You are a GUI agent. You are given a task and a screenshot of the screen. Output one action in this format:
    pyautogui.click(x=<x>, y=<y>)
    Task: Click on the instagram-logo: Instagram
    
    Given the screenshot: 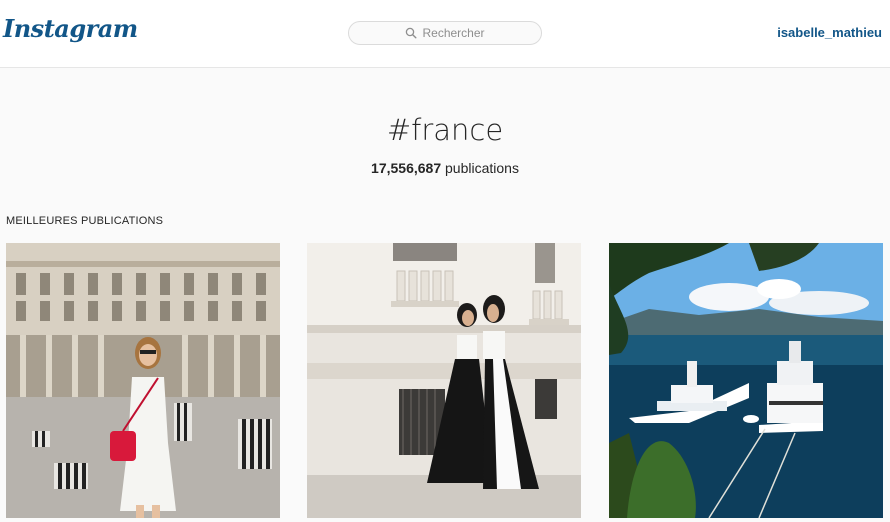 What is the action you would take?
    pyautogui.click(x=70, y=28)
    